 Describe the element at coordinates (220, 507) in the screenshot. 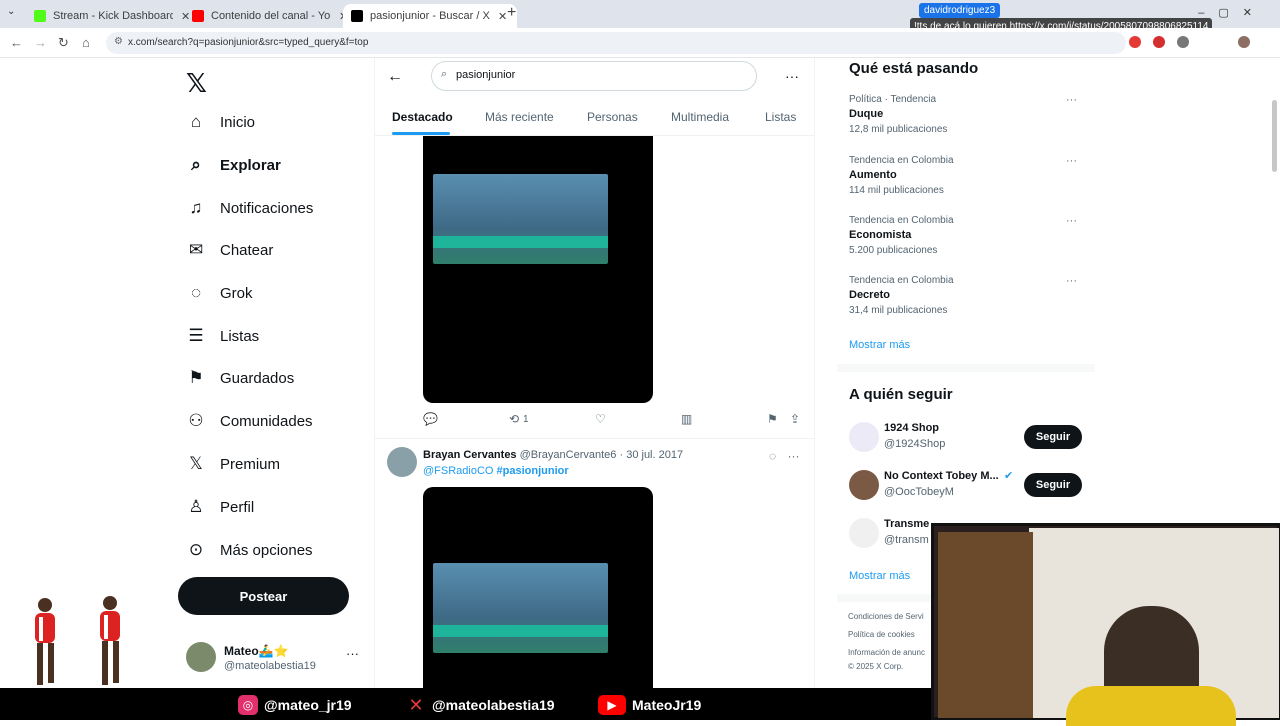

I see `nav-item-perfil: ♙ Perfil` at that location.